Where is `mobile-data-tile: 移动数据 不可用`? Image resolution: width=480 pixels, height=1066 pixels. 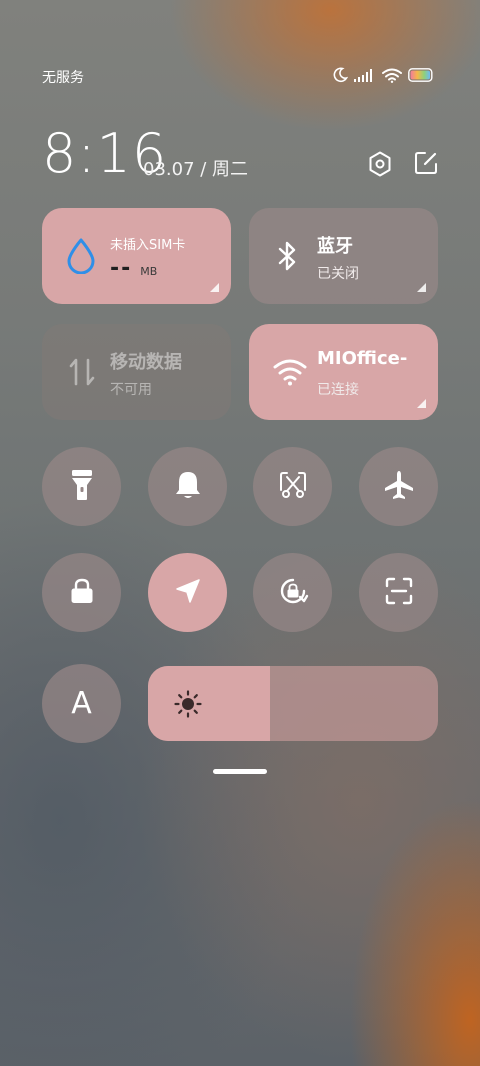 mobile-data-tile: 移动数据 不可用 is located at coordinates (136, 372).